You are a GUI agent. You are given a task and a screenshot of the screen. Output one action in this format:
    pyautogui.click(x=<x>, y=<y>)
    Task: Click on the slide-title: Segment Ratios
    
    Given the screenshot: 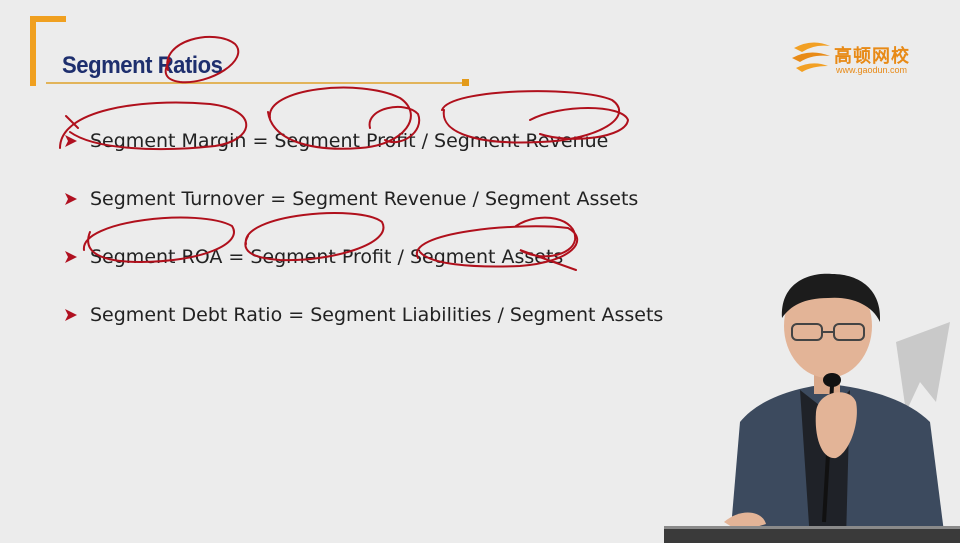 What is the action you would take?
    pyautogui.click(x=142, y=65)
    